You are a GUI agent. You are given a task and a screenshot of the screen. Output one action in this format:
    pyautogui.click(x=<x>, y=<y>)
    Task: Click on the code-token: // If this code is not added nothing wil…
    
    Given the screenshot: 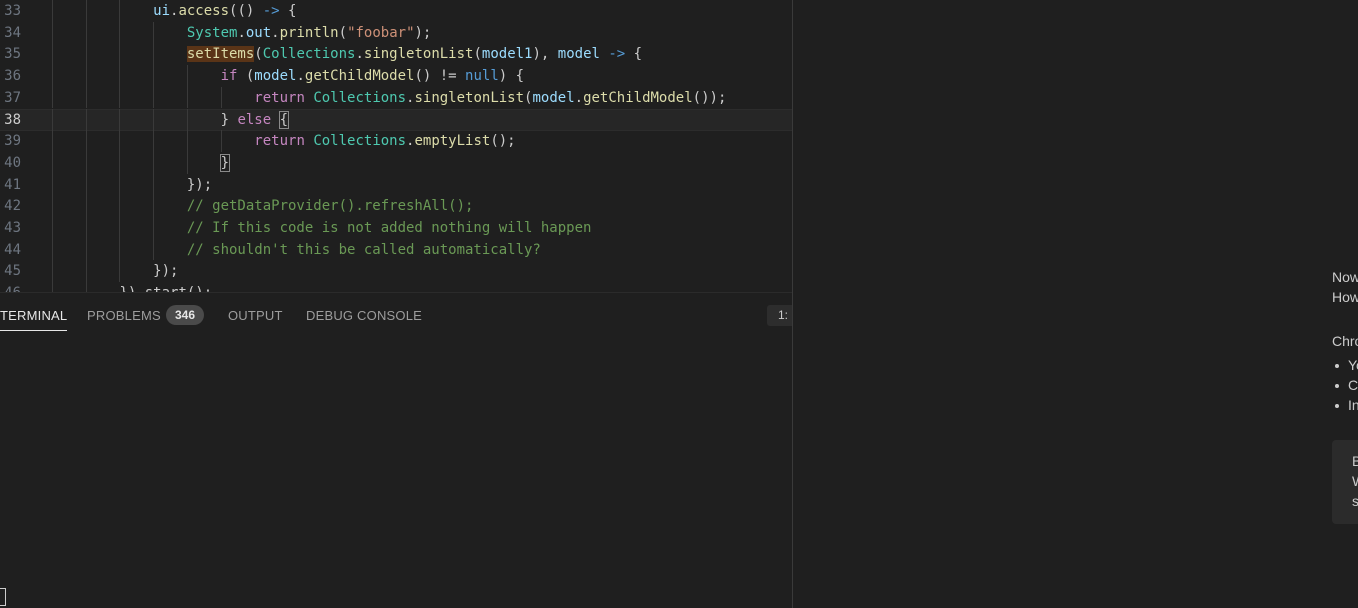 What is the action you would take?
    pyautogui.click(x=389, y=228)
    